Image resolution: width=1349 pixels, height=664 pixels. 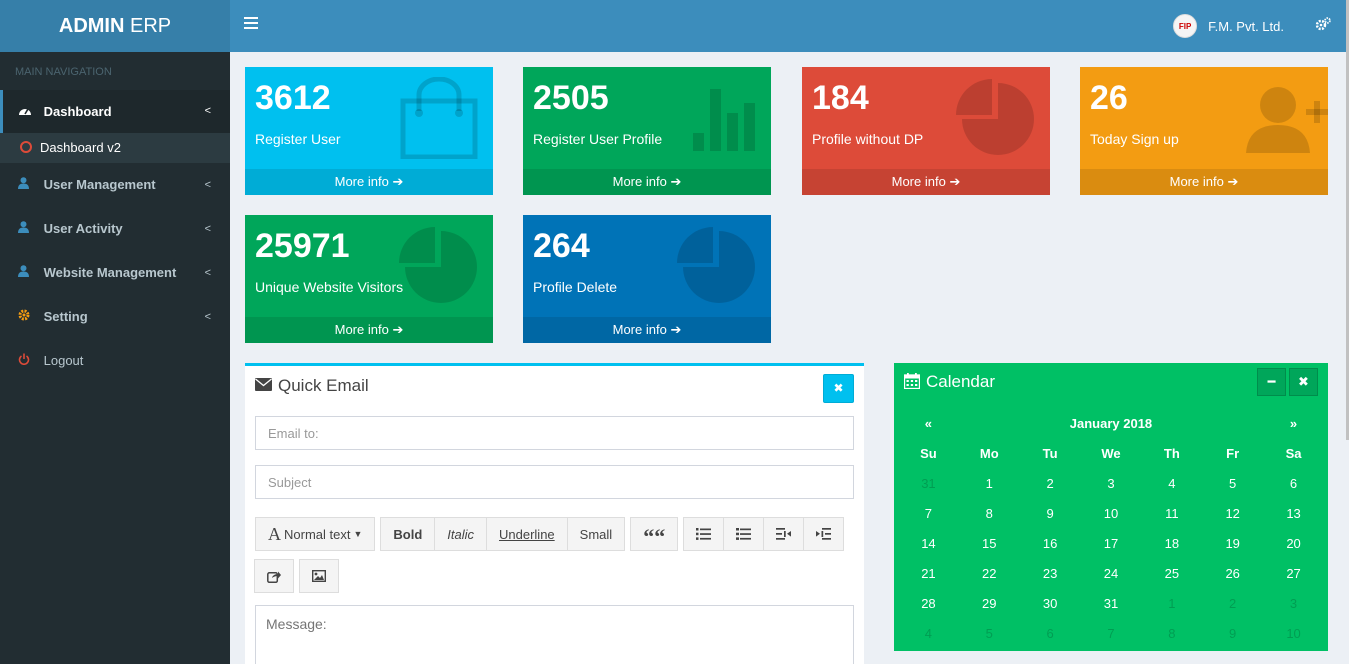 I want to click on ordered-list-button, so click(x=744, y=534).